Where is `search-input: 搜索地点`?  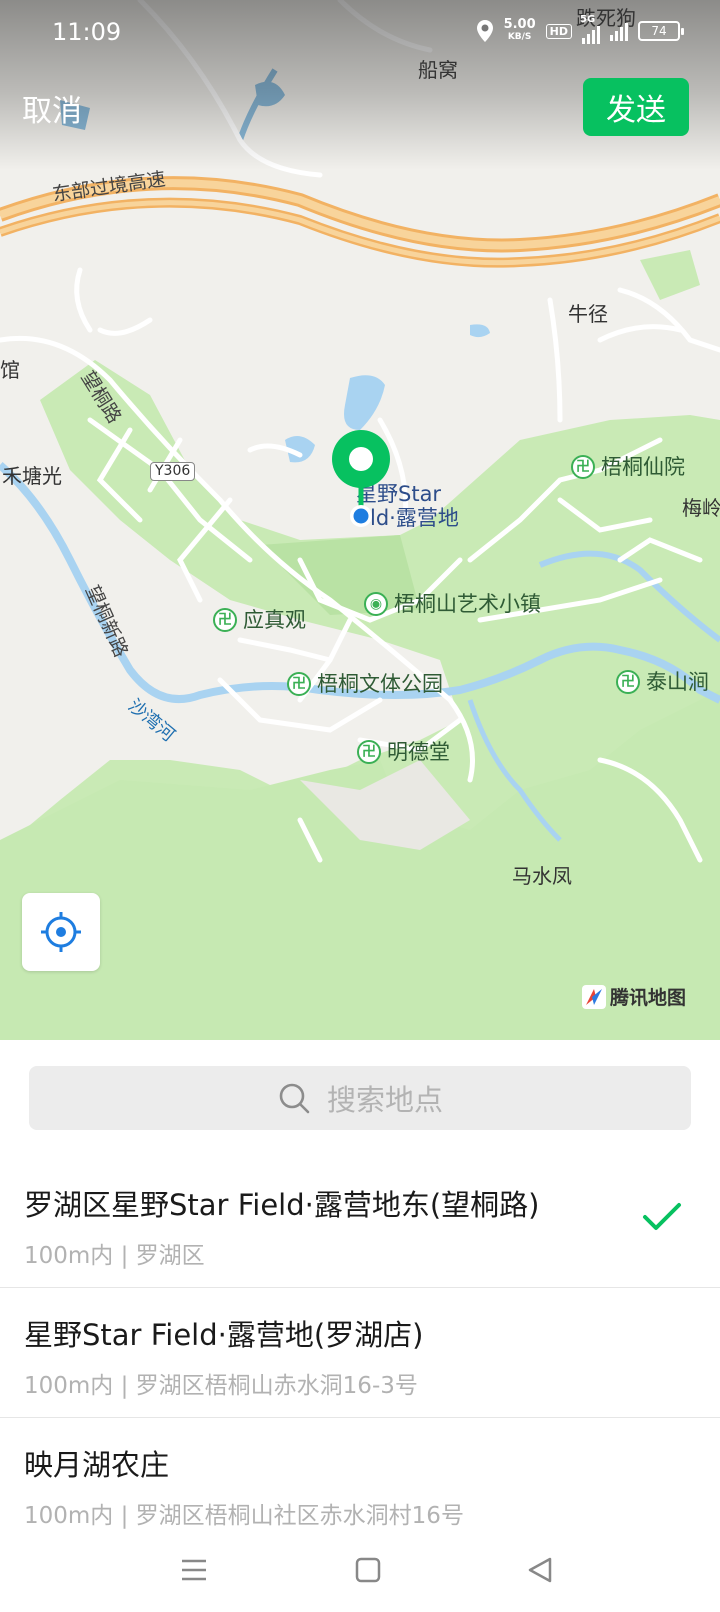 search-input: 搜索地点 is located at coordinates (360, 1098).